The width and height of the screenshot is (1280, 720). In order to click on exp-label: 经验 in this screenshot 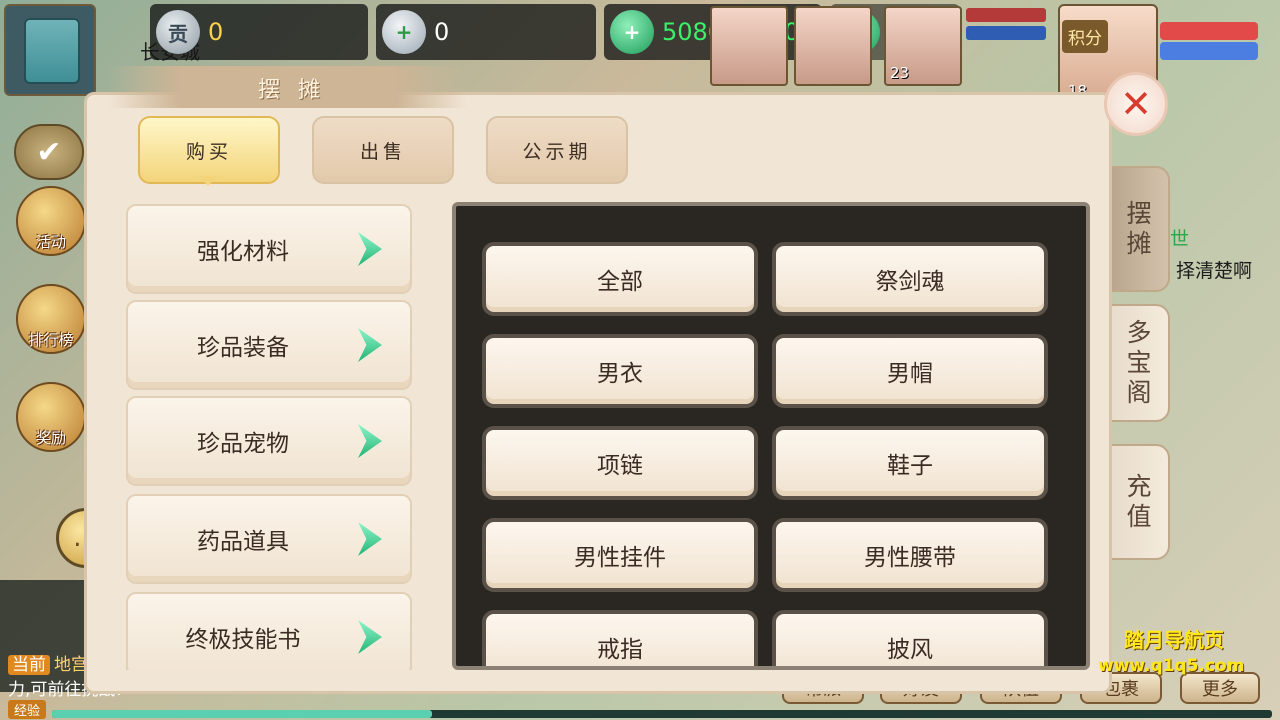, I will do `click(27, 709)`.